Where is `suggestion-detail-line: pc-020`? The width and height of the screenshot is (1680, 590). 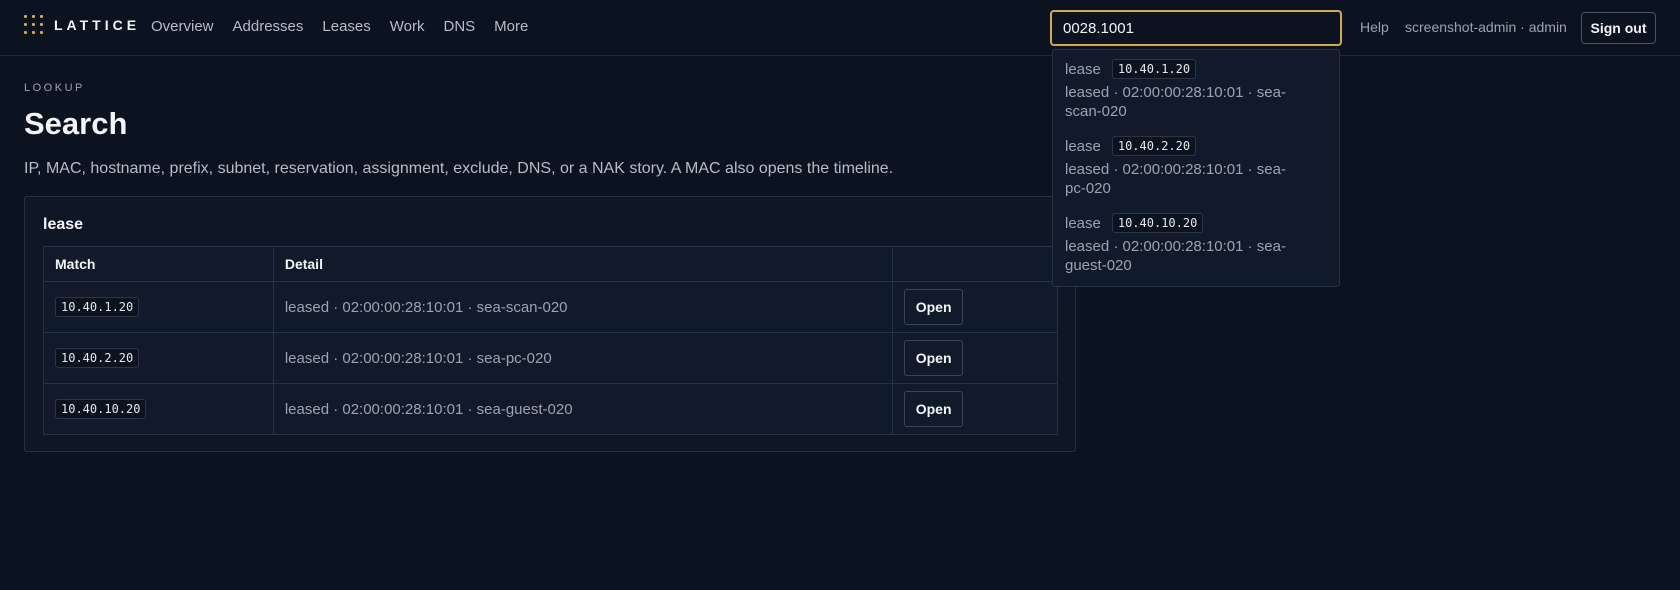
suggestion-detail-line: pc-020 is located at coordinates (1088, 188).